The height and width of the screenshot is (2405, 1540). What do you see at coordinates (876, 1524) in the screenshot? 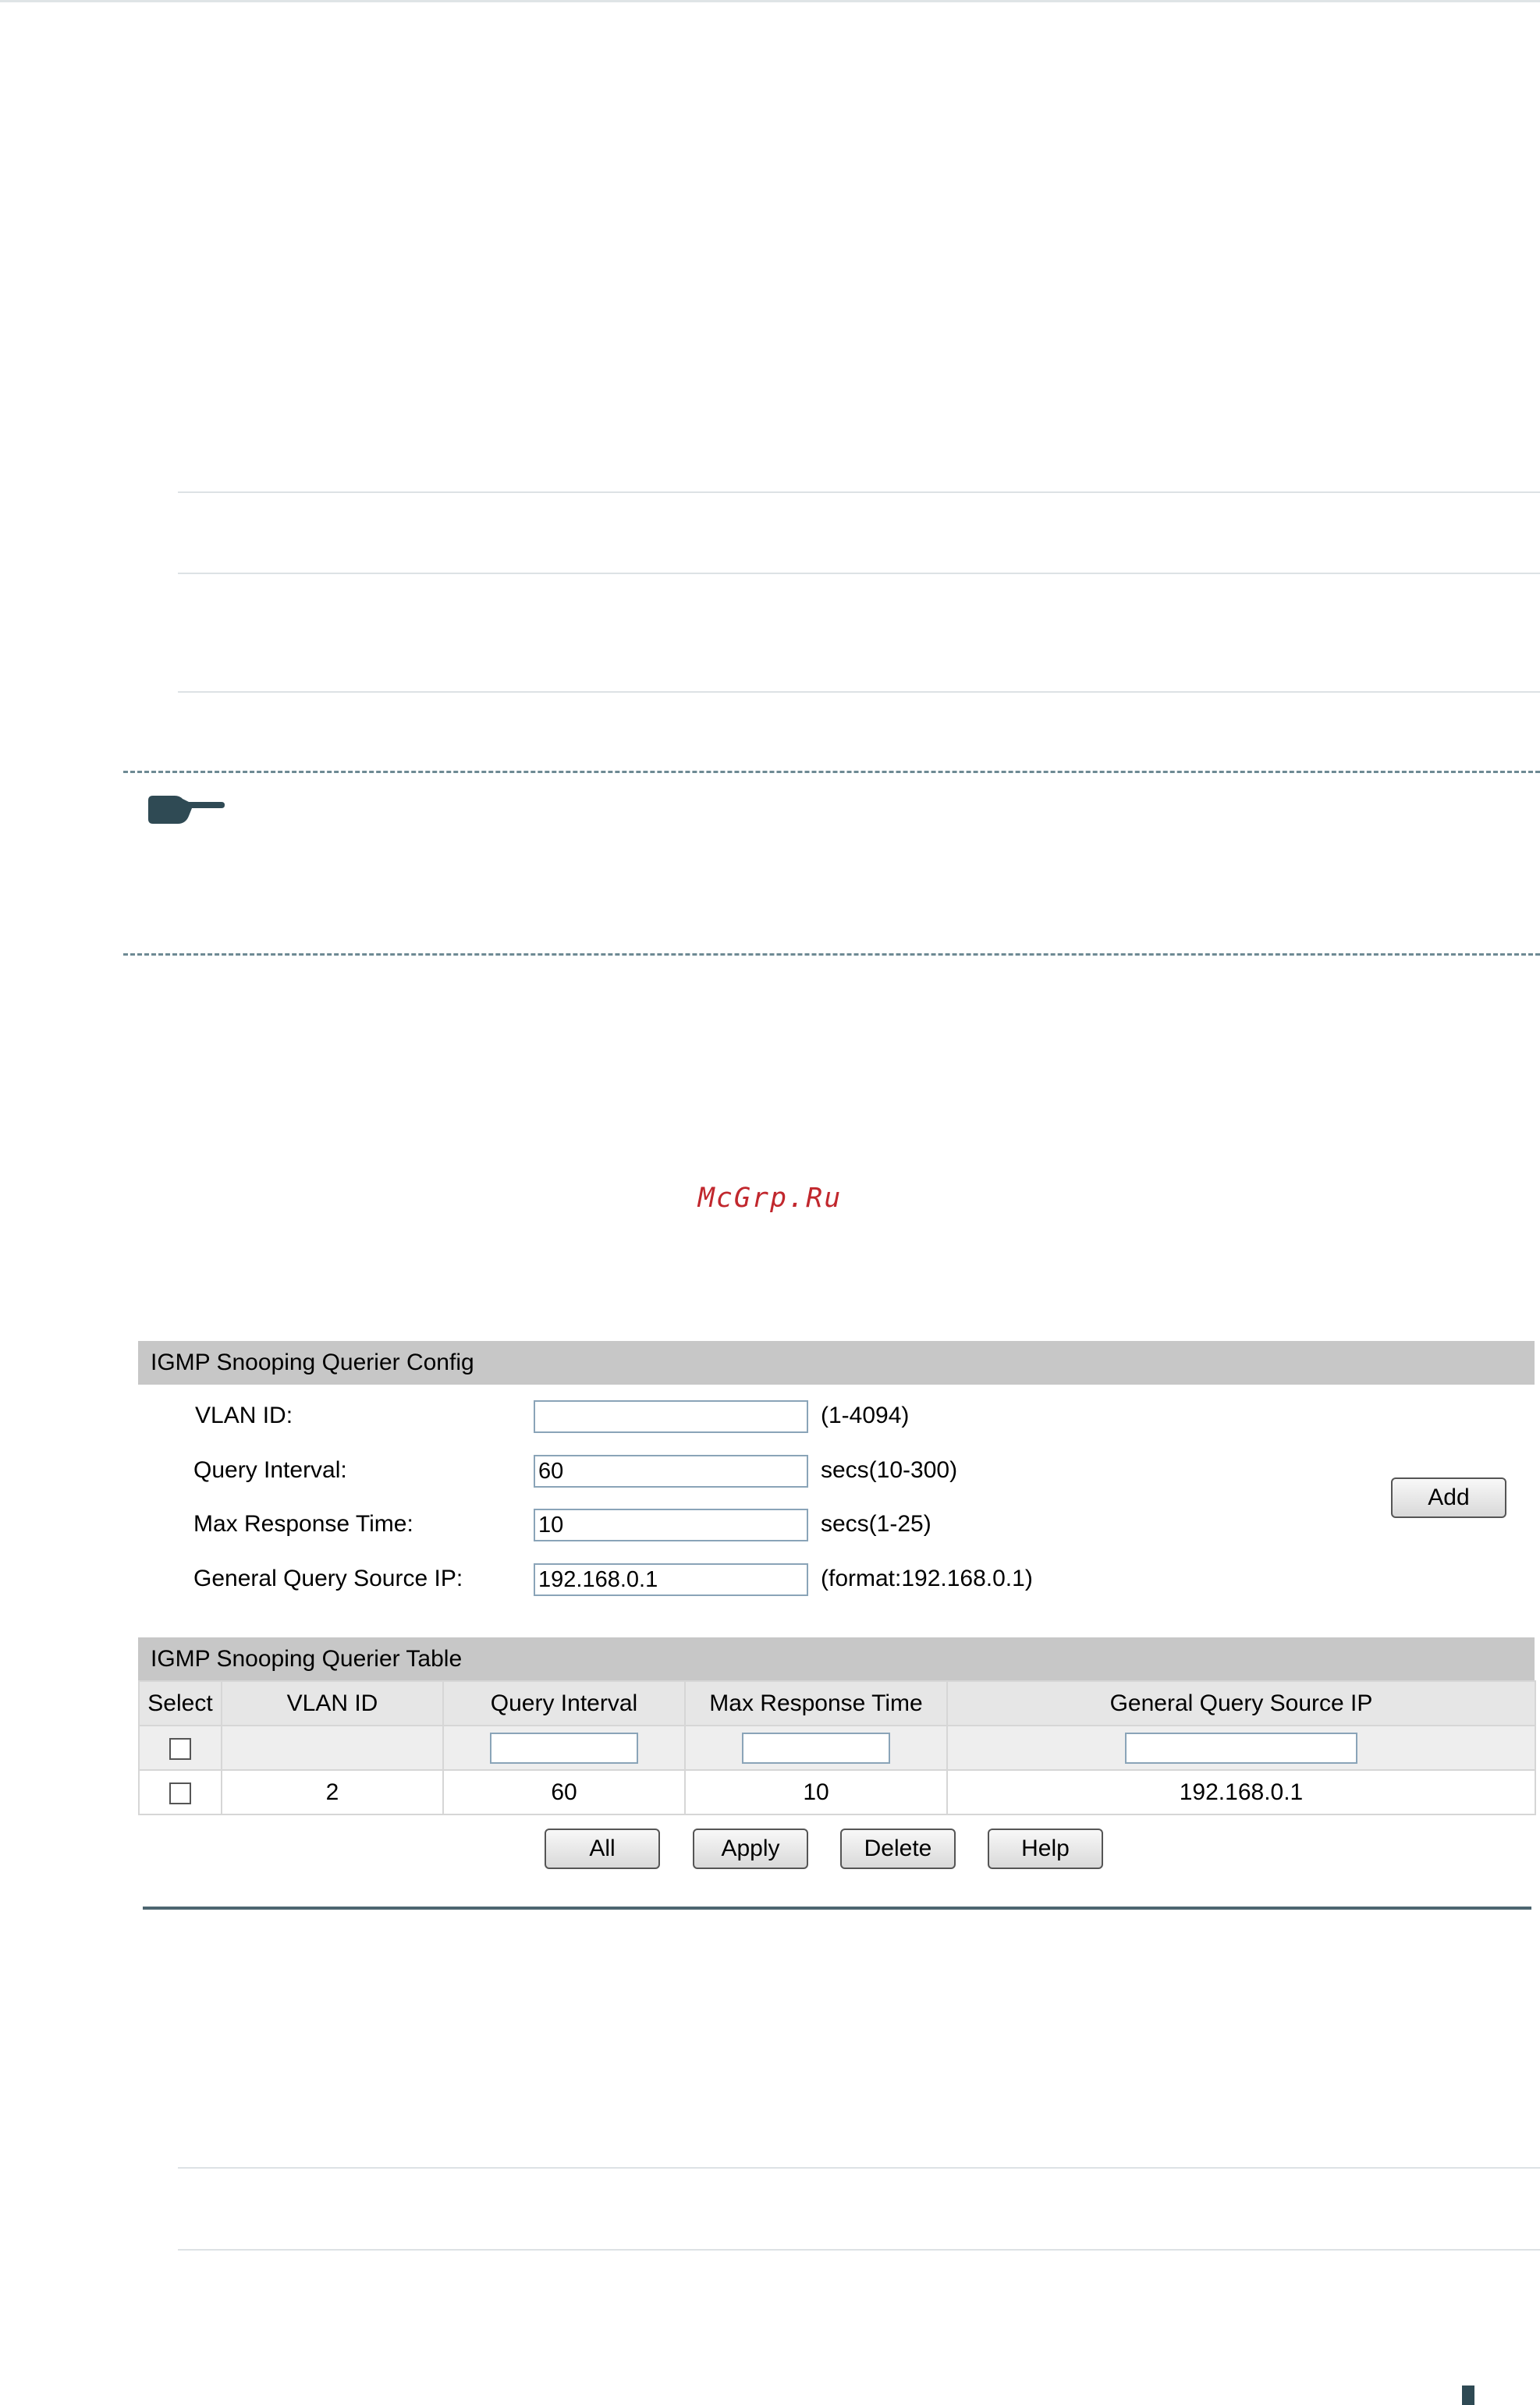
I see `max-response-time-hint: secs(1-25)` at bounding box center [876, 1524].